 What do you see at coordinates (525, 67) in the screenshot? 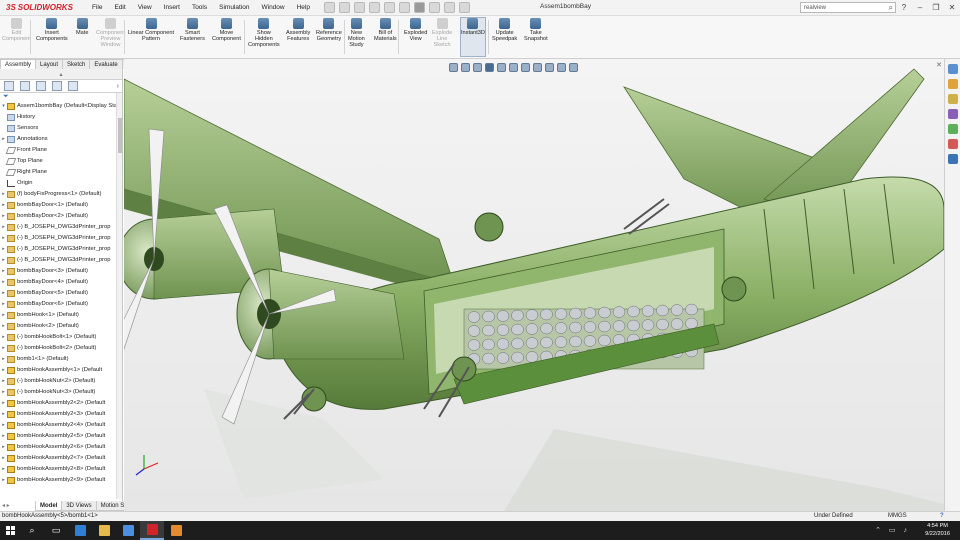
I see `display-style-icon` at bounding box center [525, 67].